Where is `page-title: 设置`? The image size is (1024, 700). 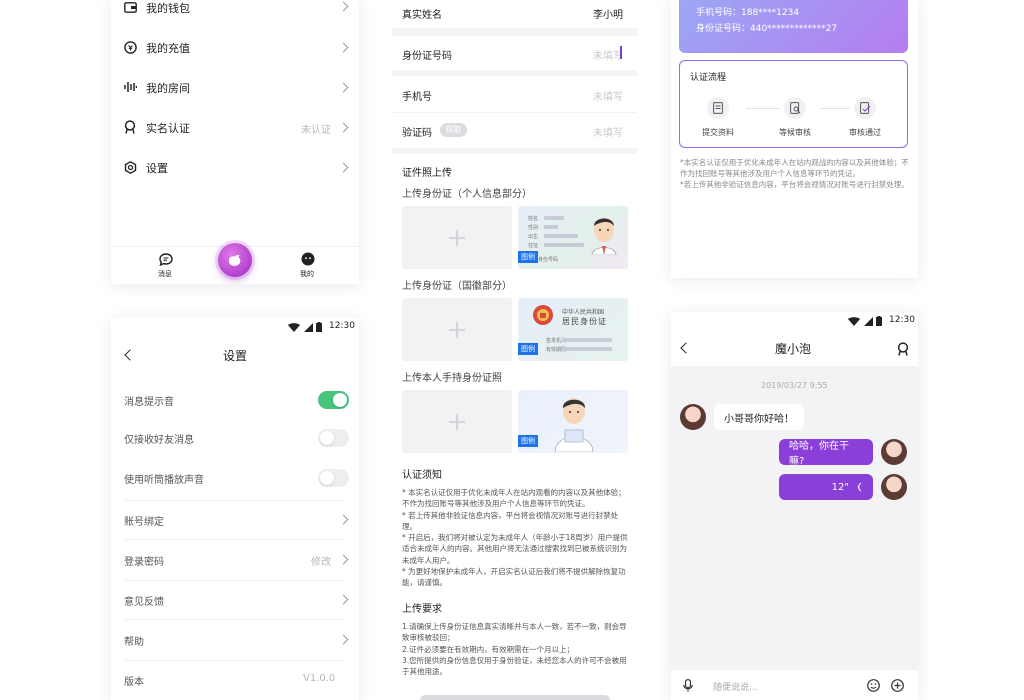
page-title: 设置 is located at coordinates (235, 356).